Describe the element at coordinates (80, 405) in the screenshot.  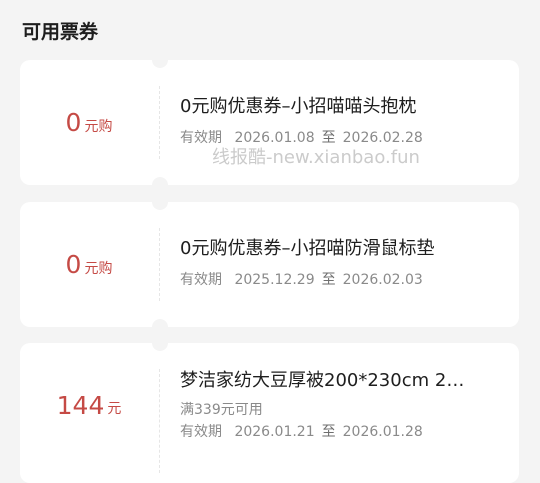
I see `price-amount: 144` at that location.